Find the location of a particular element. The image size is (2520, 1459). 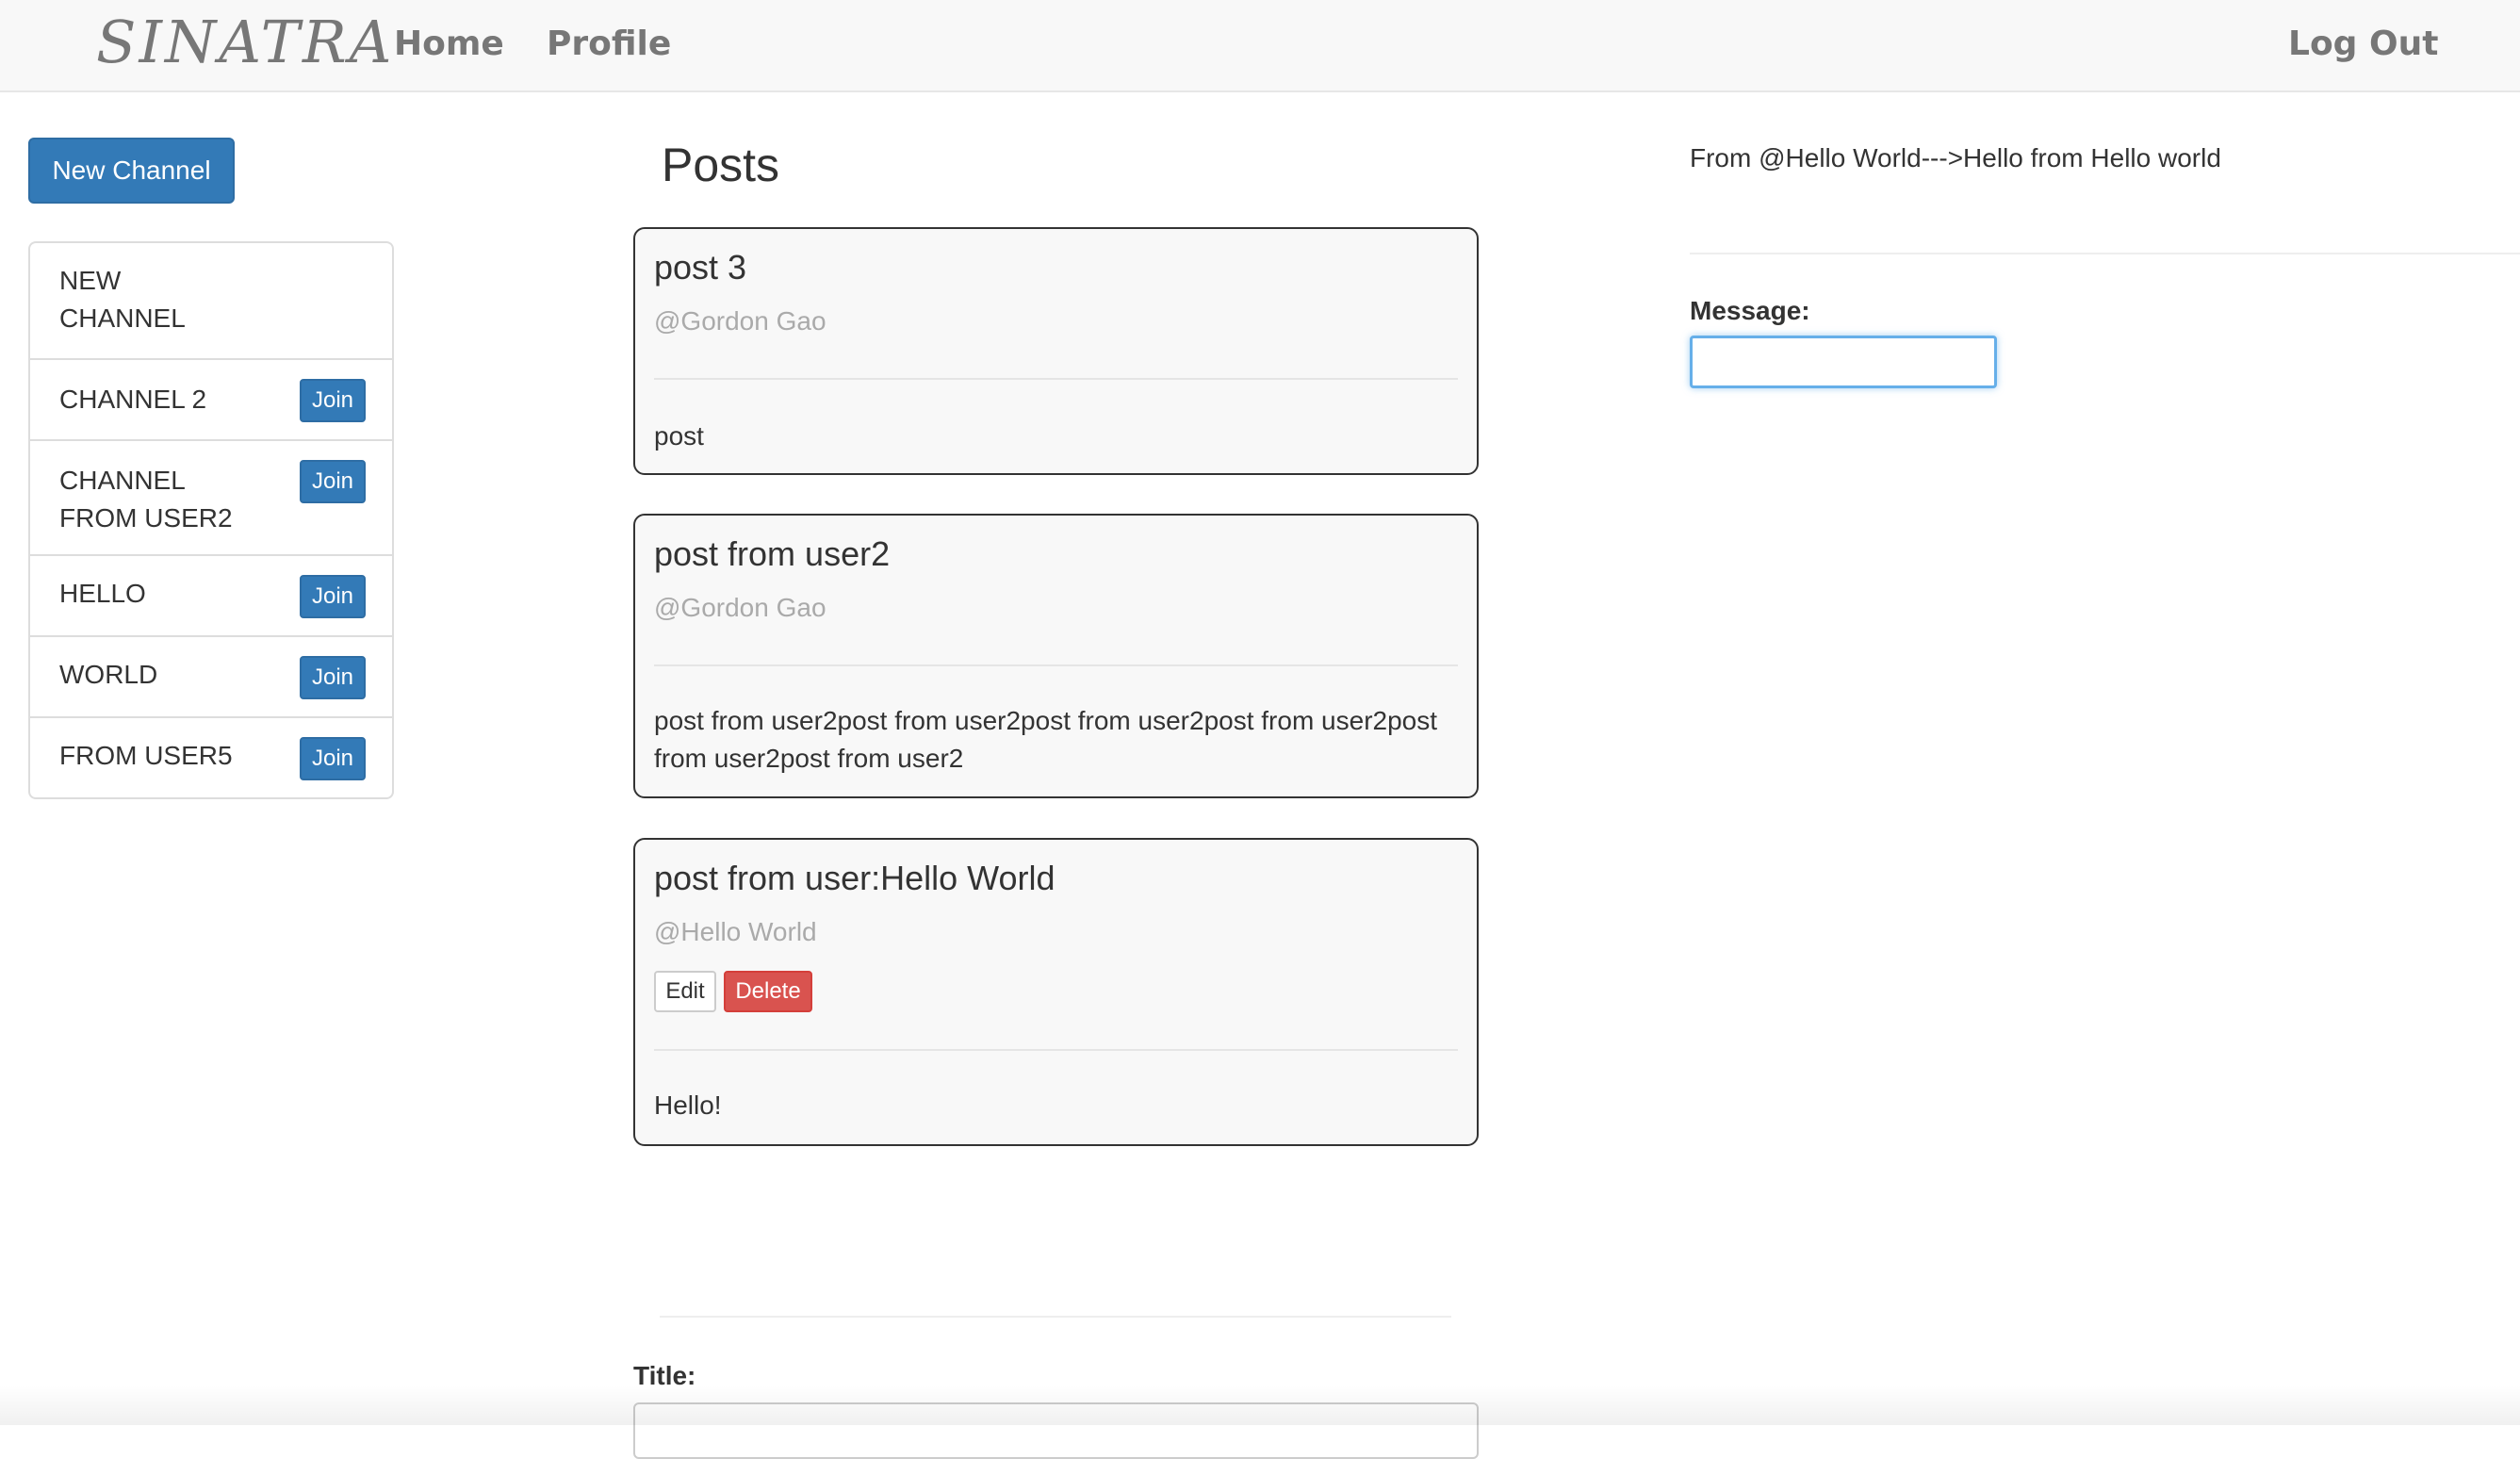

message-input is located at coordinates (1843, 362).